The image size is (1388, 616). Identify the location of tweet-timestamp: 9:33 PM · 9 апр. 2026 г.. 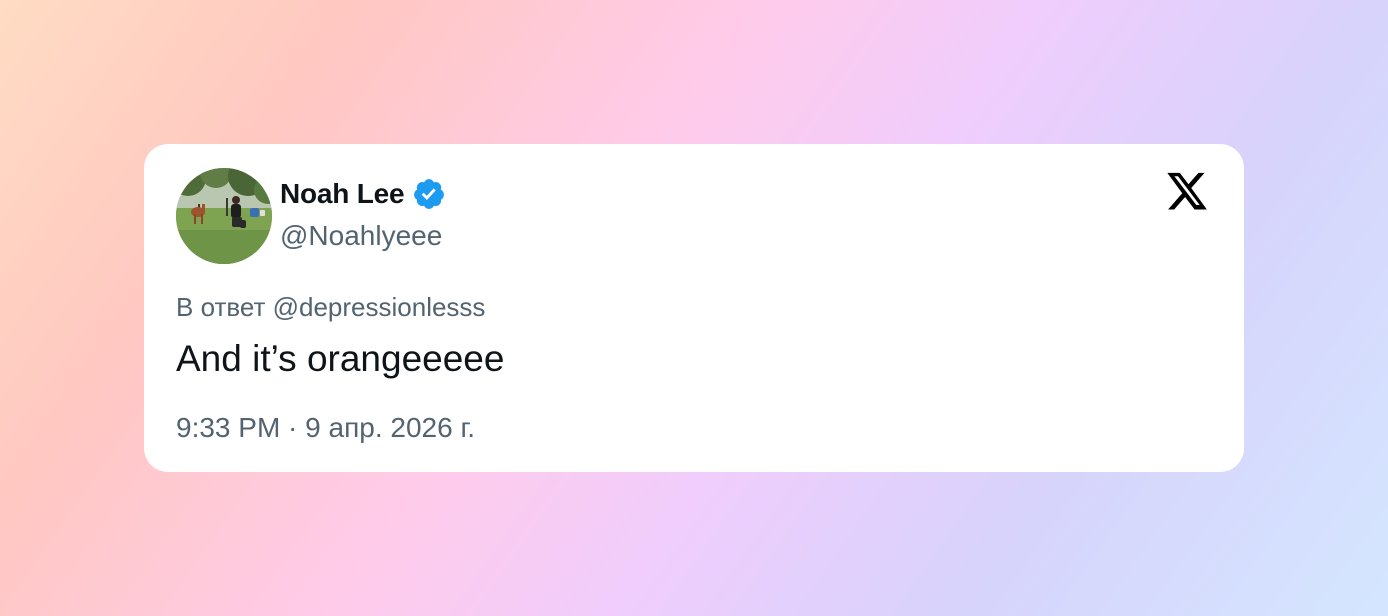
(325, 428).